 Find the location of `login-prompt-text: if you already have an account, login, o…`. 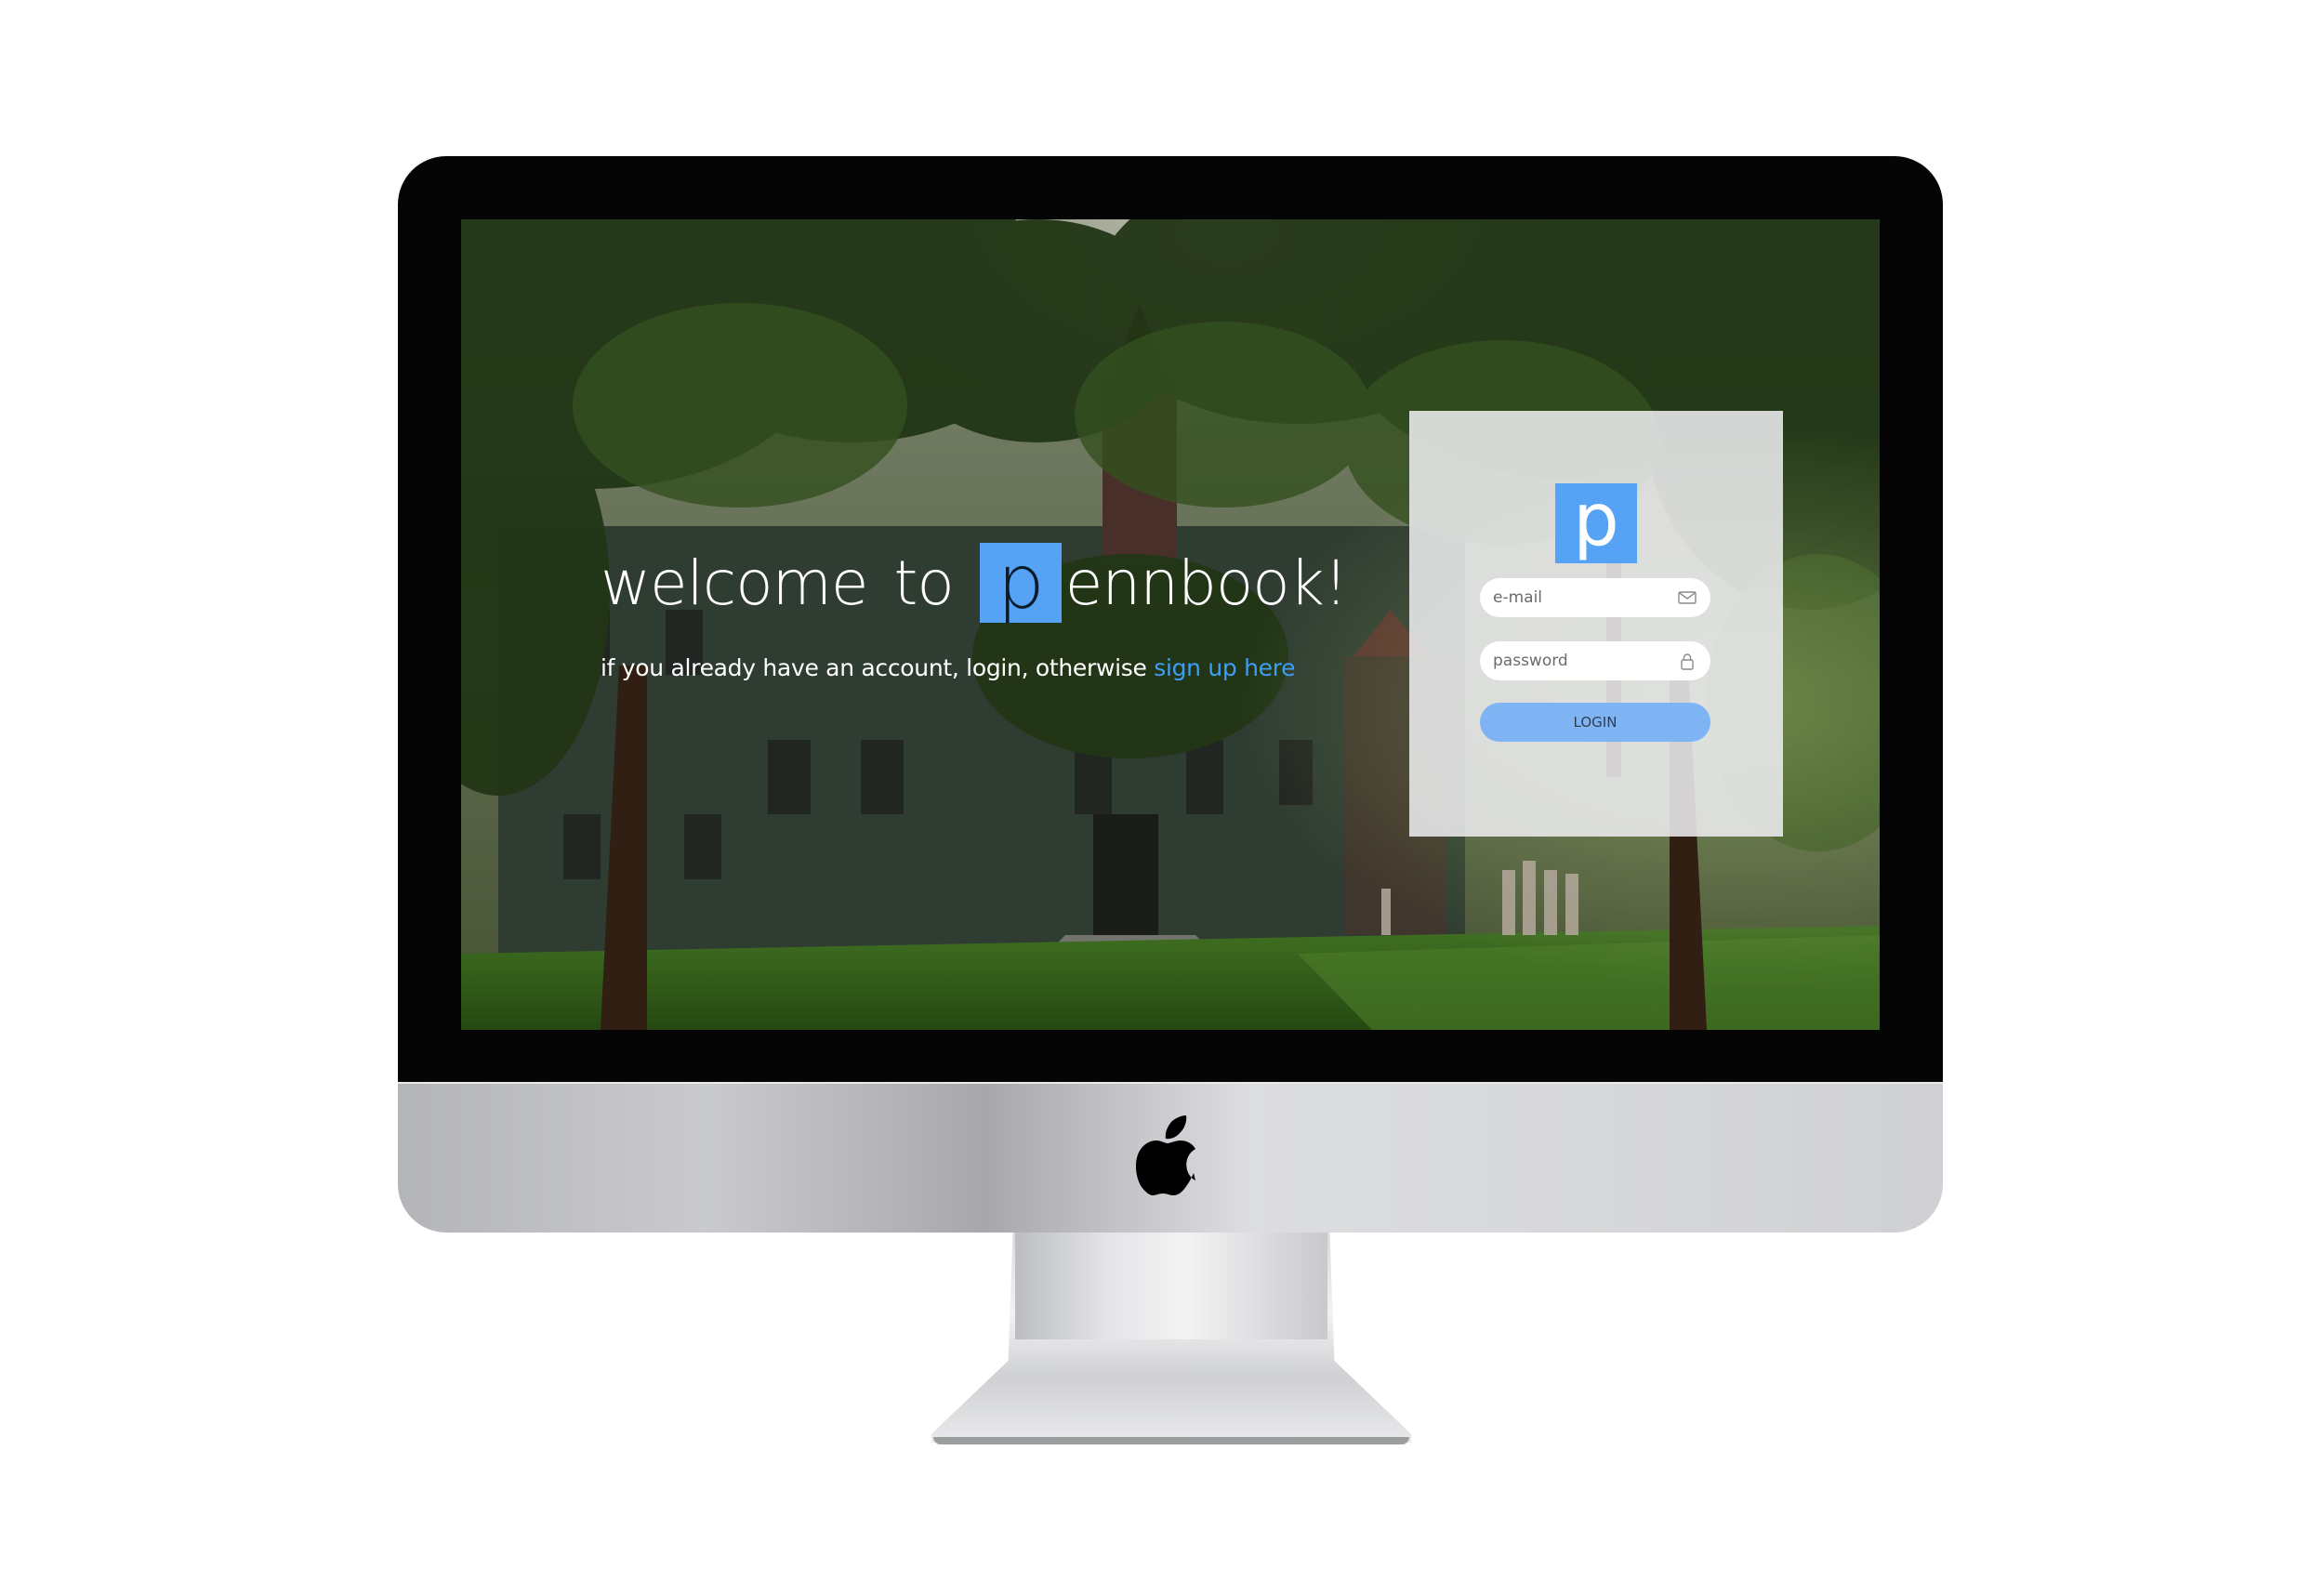

login-prompt-text: if you already have an account, login, o… is located at coordinates (948, 667).